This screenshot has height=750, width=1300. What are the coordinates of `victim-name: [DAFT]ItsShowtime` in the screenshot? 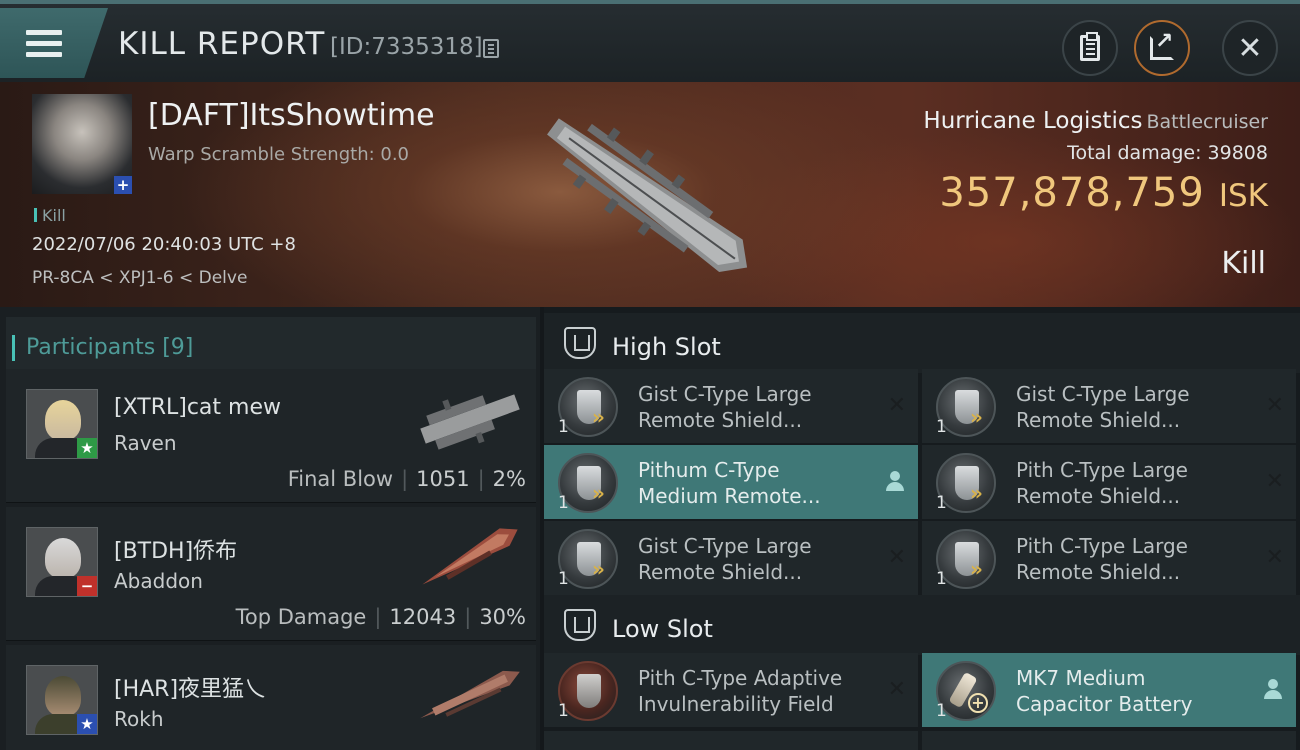 It's located at (291, 115).